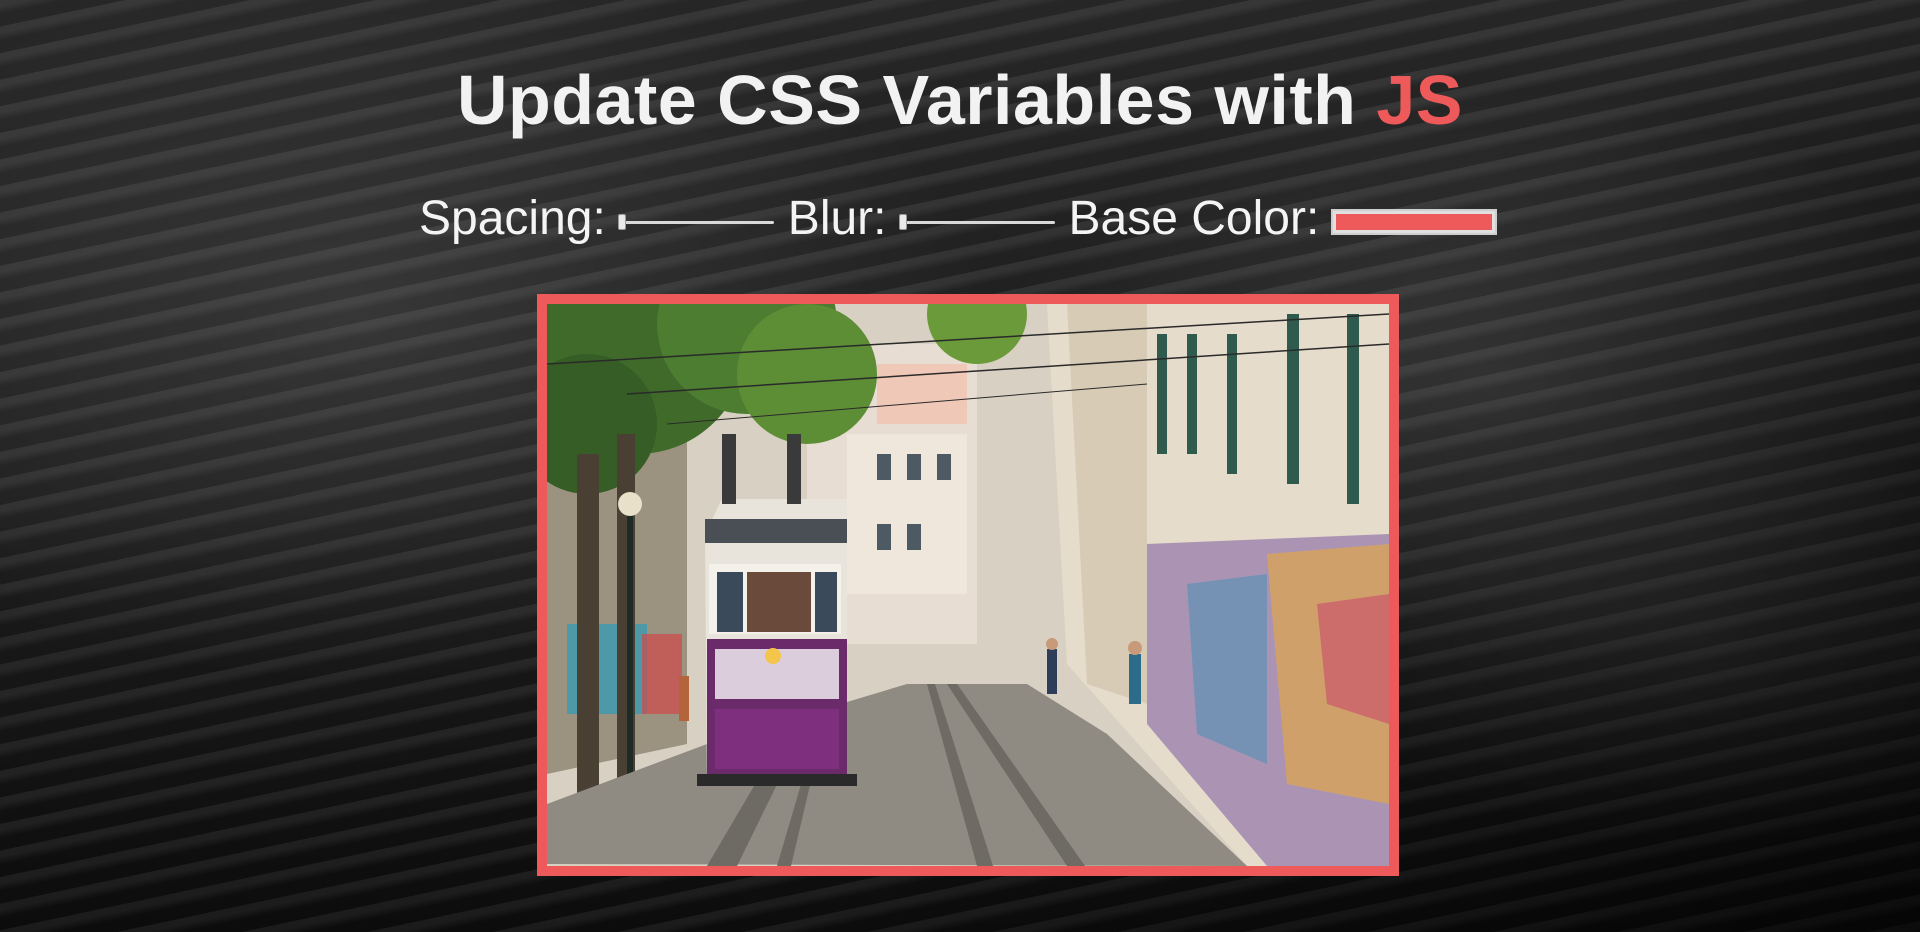 The image size is (1920, 932). I want to click on spacing-slider-thumb, so click(621, 222).